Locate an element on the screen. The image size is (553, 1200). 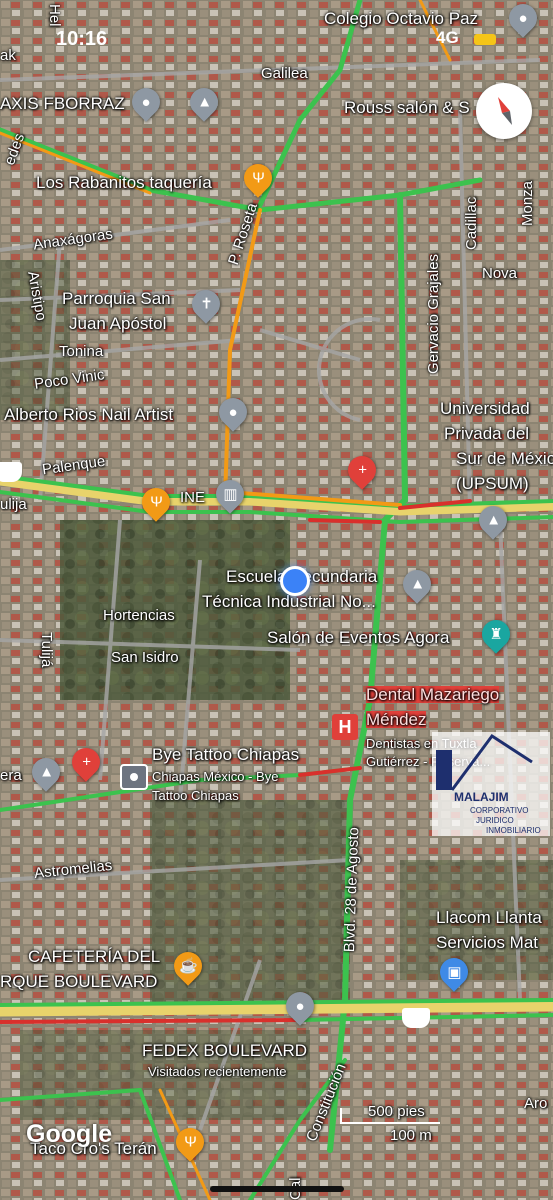
logo-name: MALAJIM is located at coordinates (481, 797).